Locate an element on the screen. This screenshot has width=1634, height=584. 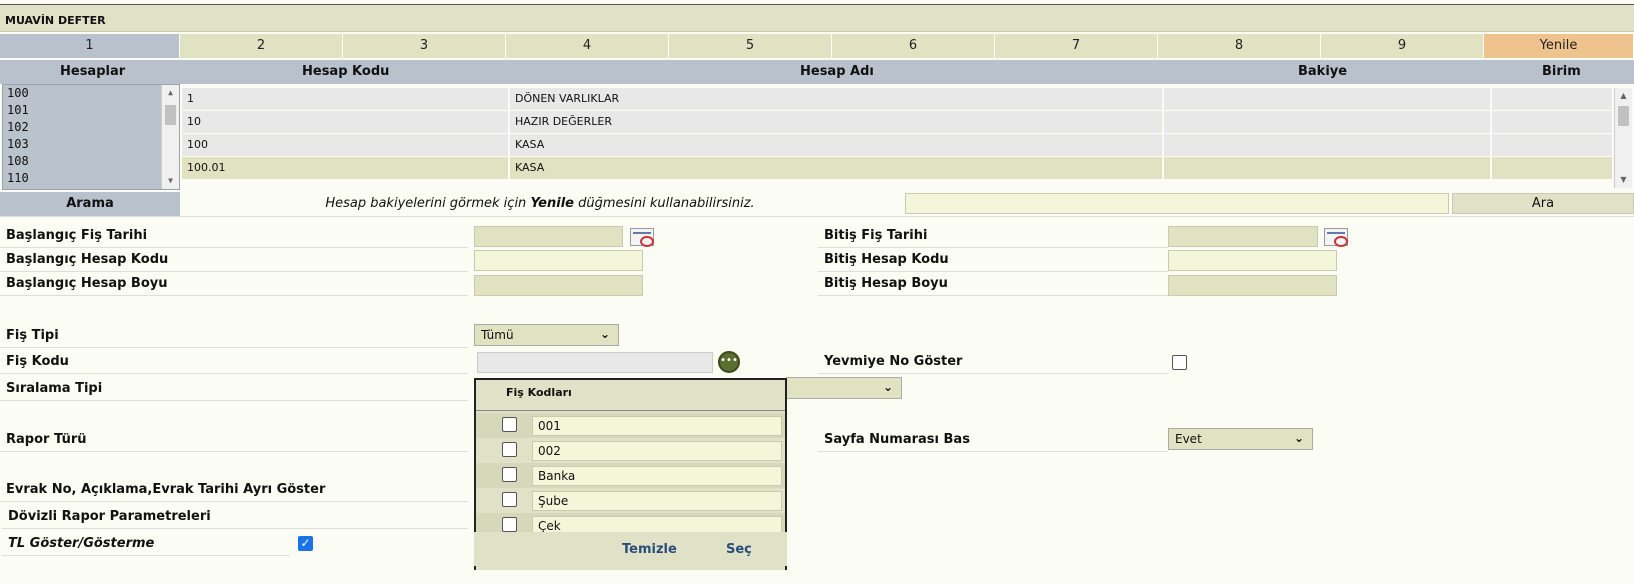
cell-name: DÖNEN VARLIKLAR is located at coordinates (837, 99).